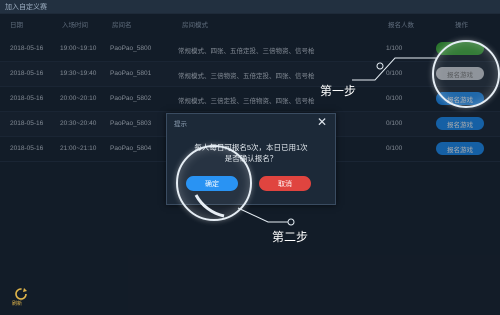  I want to click on step1-label: 第一步, so click(338, 91).